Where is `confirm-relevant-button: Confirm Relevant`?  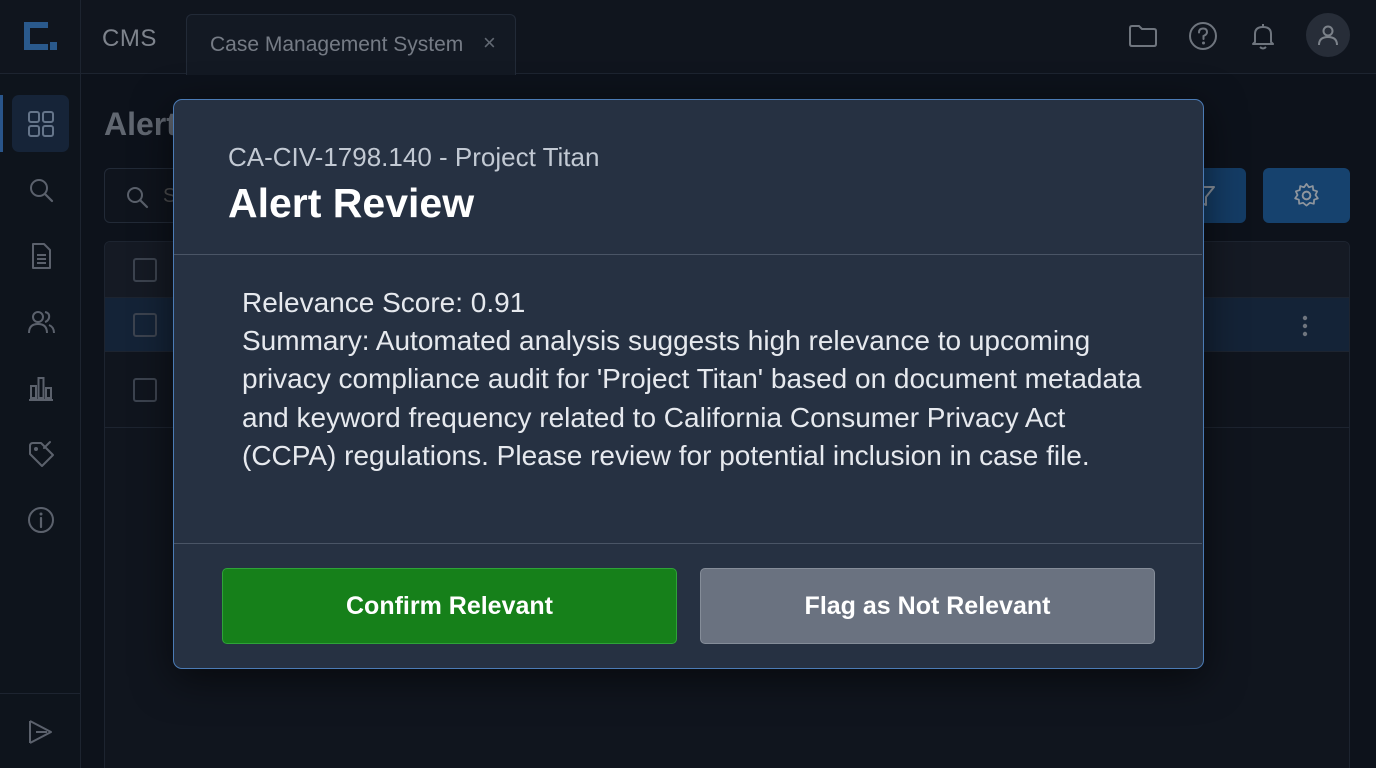 confirm-relevant-button: Confirm Relevant is located at coordinates (449, 606).